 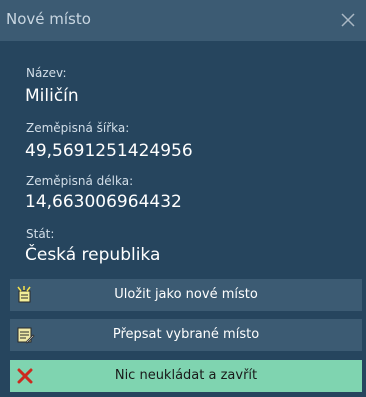 I want to click on title-bar: Nové místo, so click(x=183, y=20).